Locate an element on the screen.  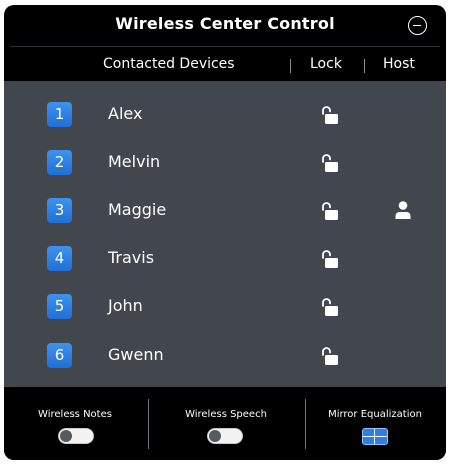
wireless-speech-label: Wireless Speech is located at coordinates (226, 414).